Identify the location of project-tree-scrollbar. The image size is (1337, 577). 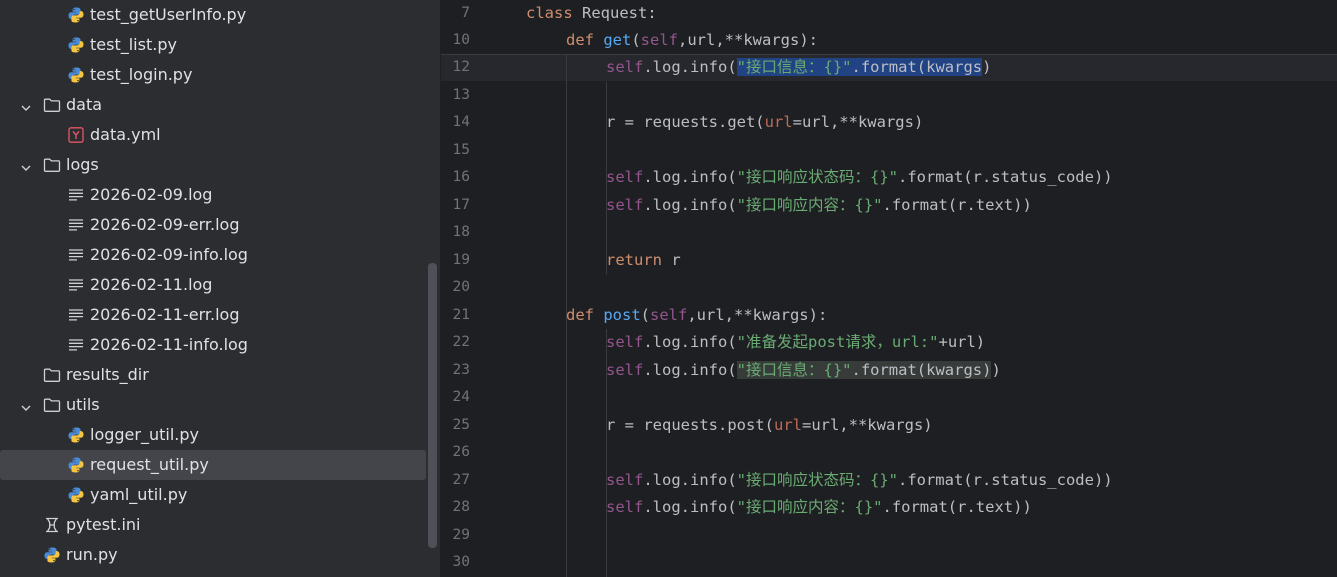
(432, 405).